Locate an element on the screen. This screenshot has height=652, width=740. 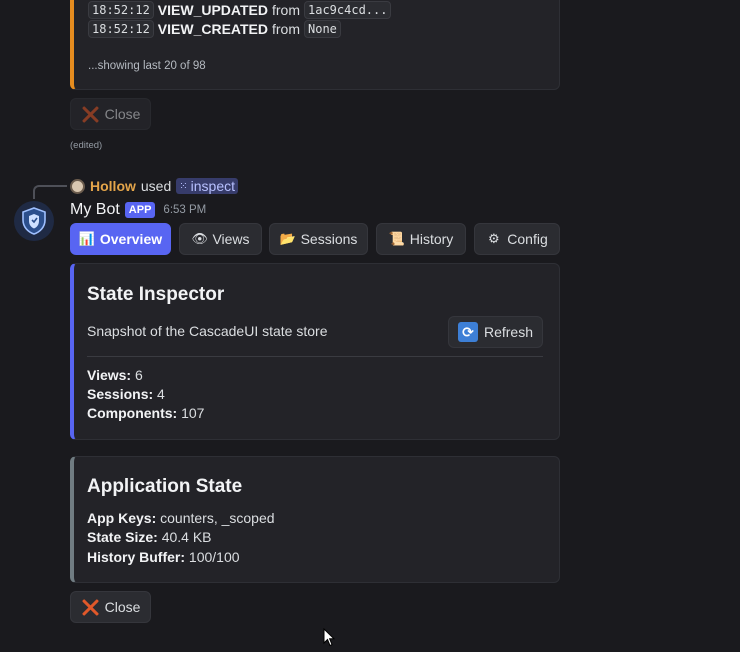
divider is located at coordinates (315, 356).